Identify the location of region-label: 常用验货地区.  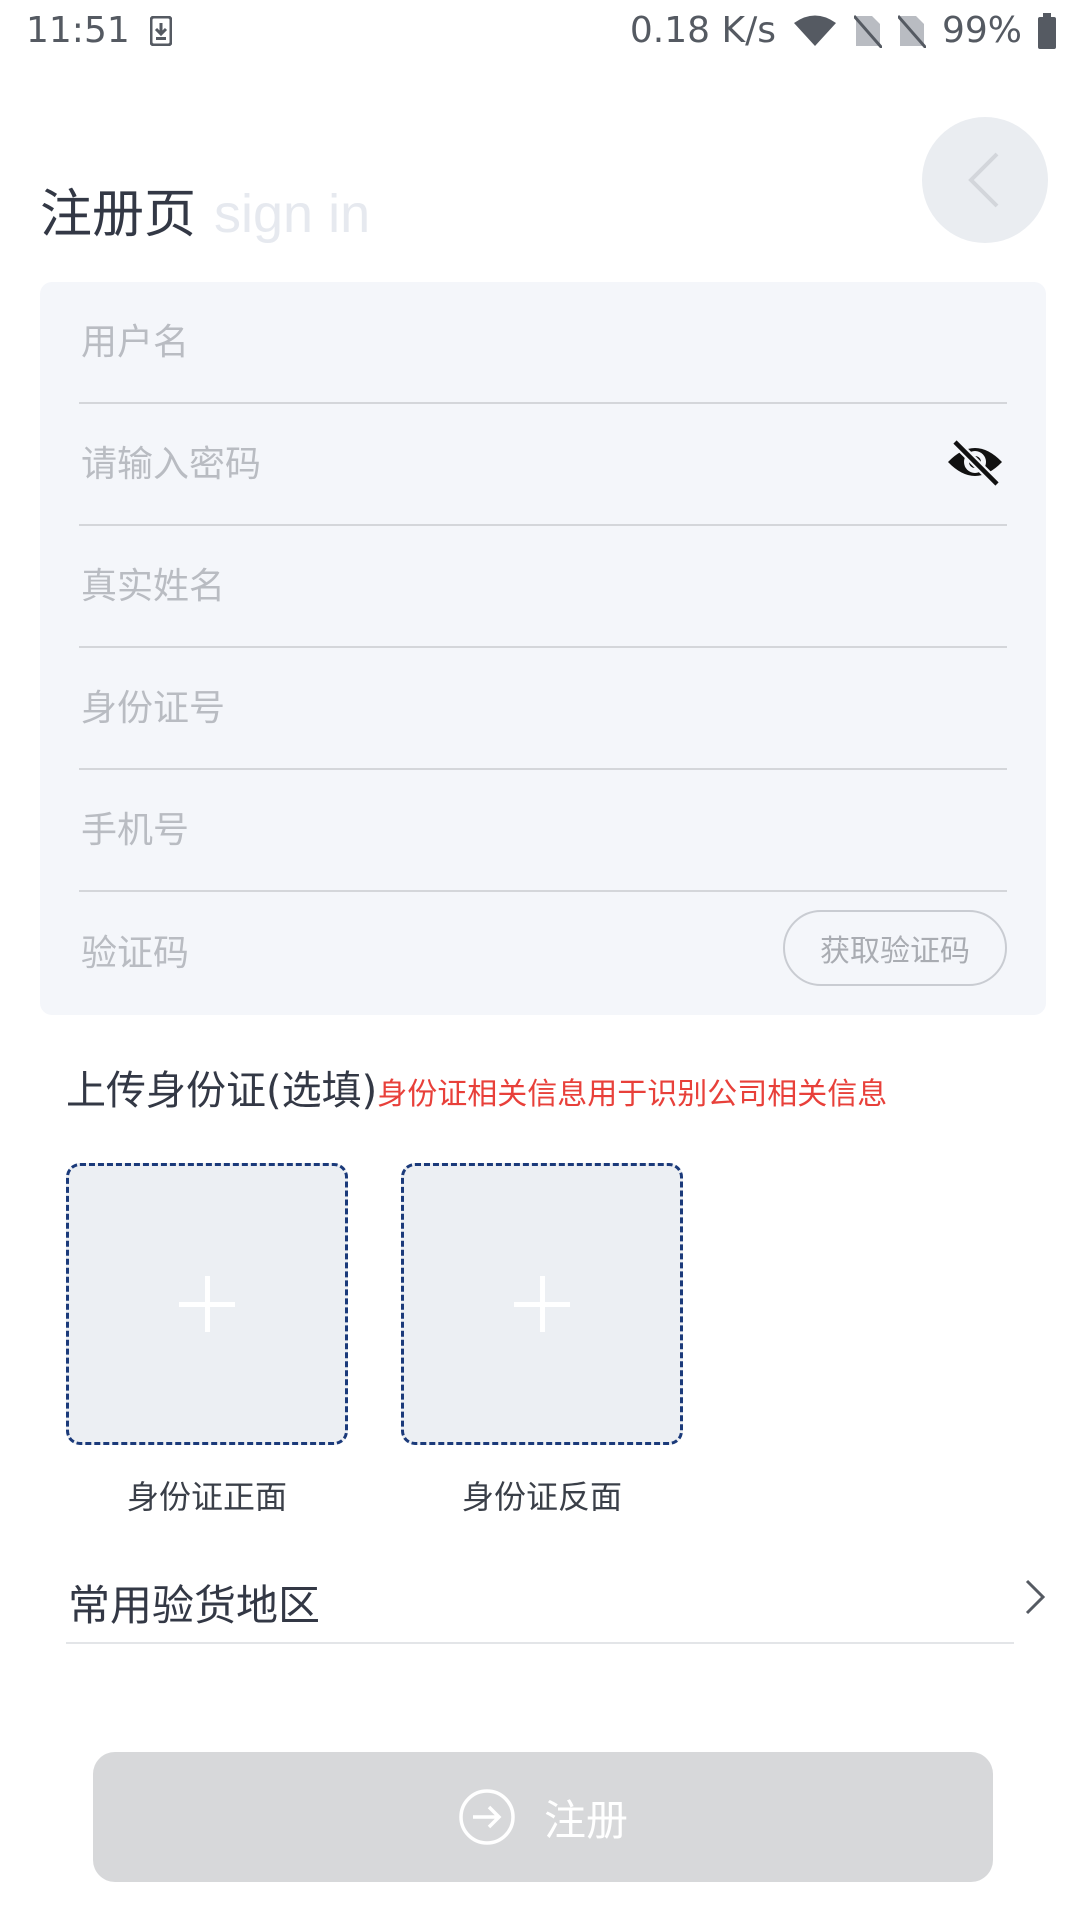
(194, 1605).